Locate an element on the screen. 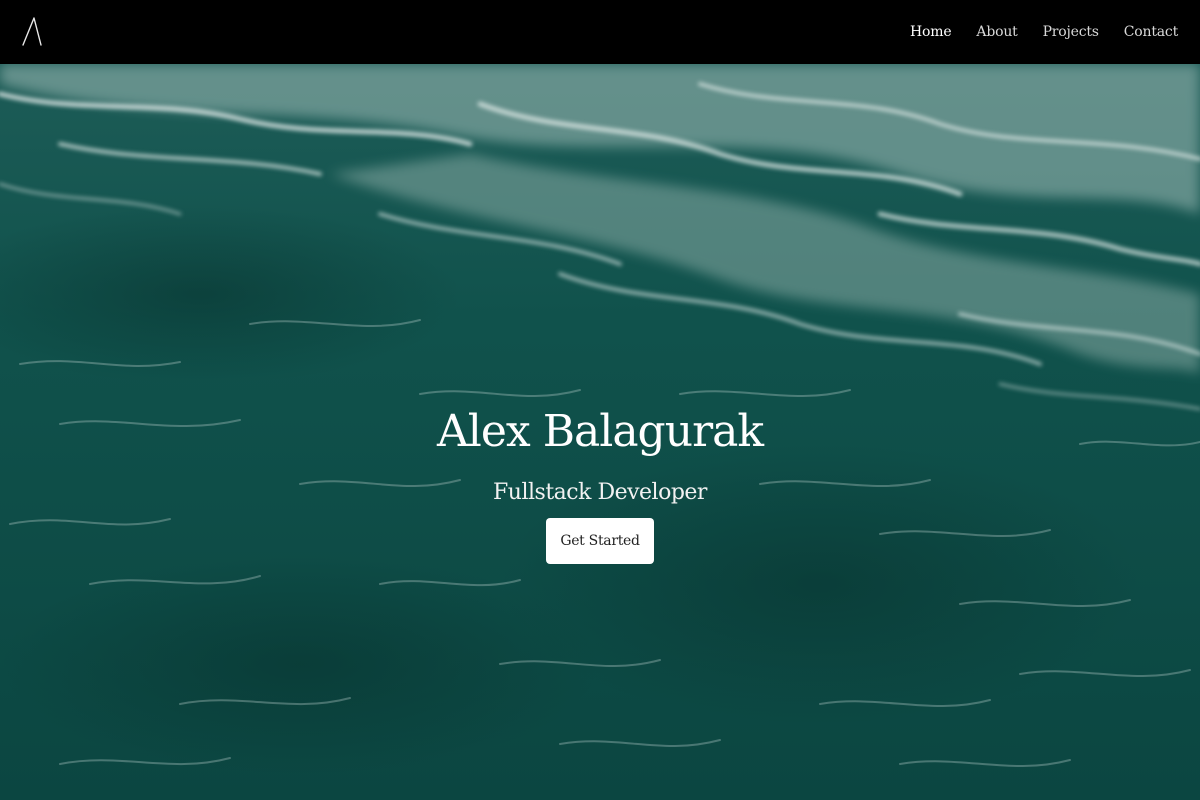  nav-home-link: Home is located at coordinates (931, 32).